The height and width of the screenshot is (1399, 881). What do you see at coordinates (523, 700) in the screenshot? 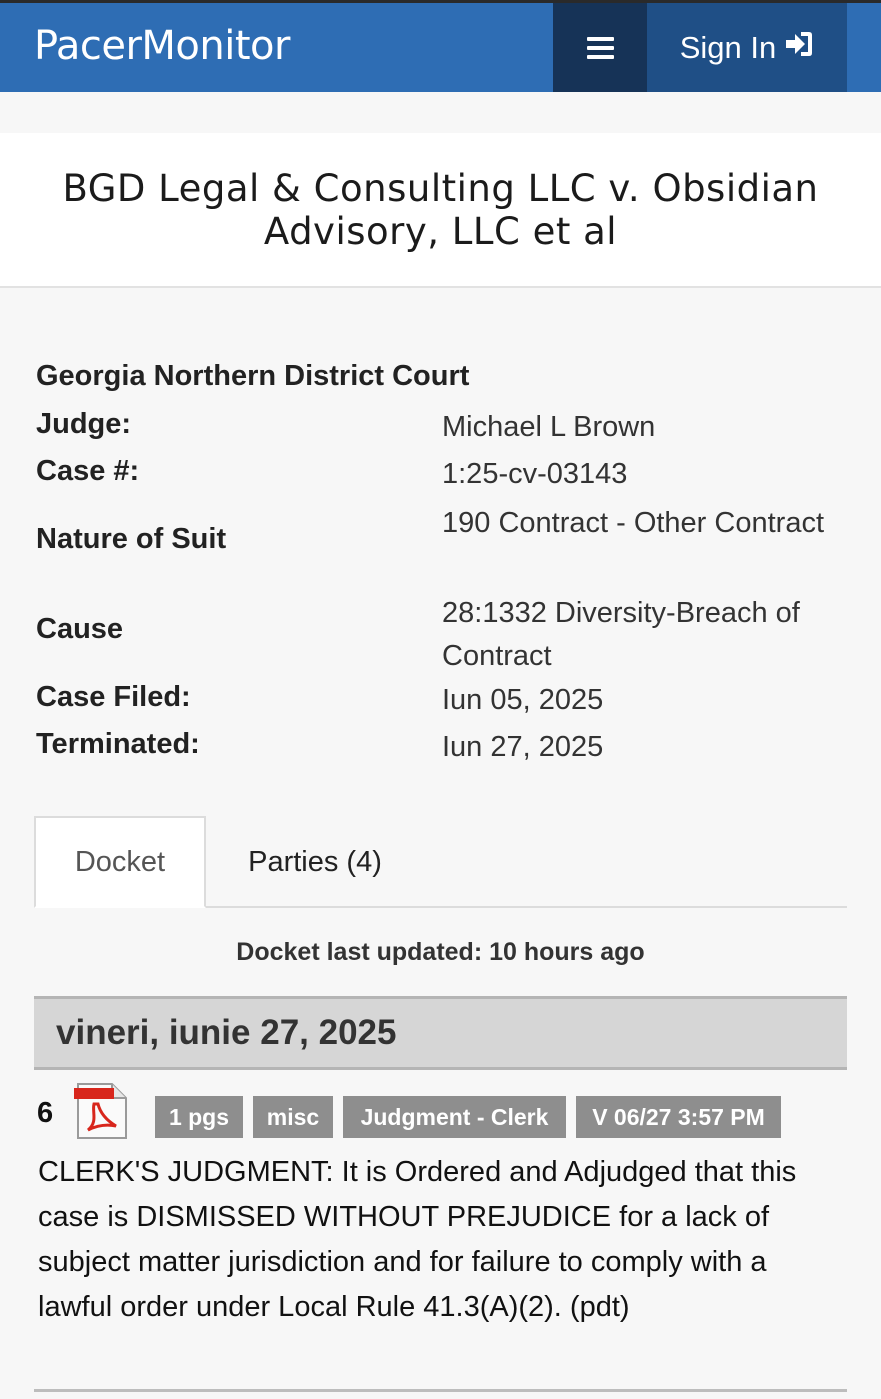
I see `field-value: Iun 05, 2025` at bounding box center [523, 700].